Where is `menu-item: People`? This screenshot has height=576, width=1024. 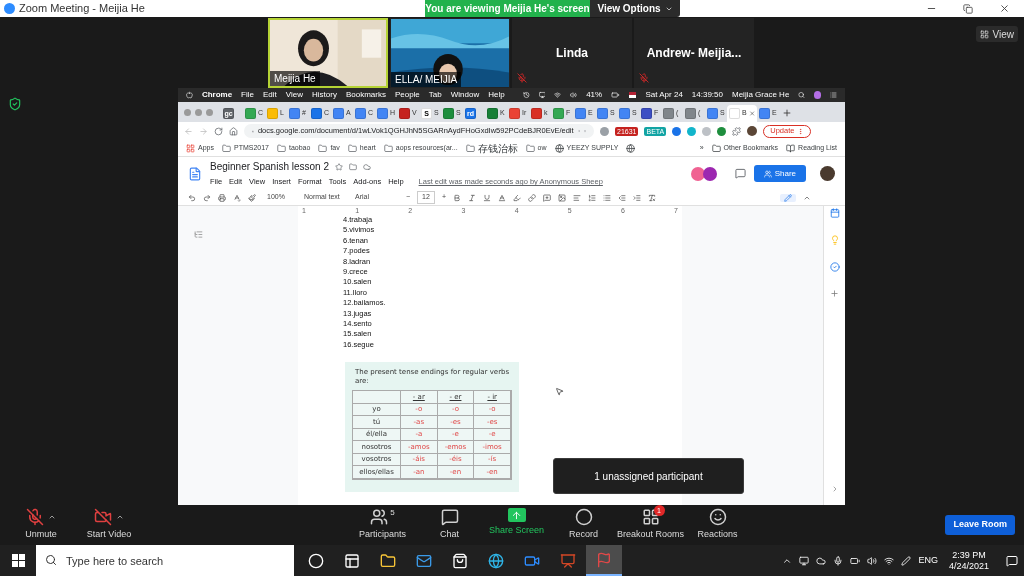 menu-item: People is located at coordinates (407, 95).